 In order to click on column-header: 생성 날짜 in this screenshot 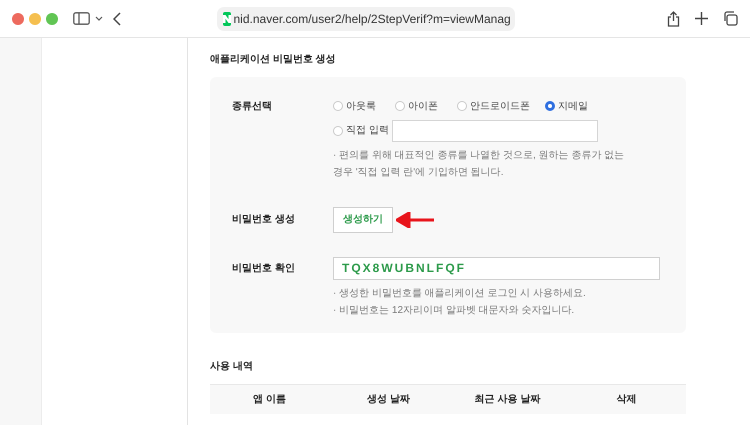, I will do `click(388, 399)`.